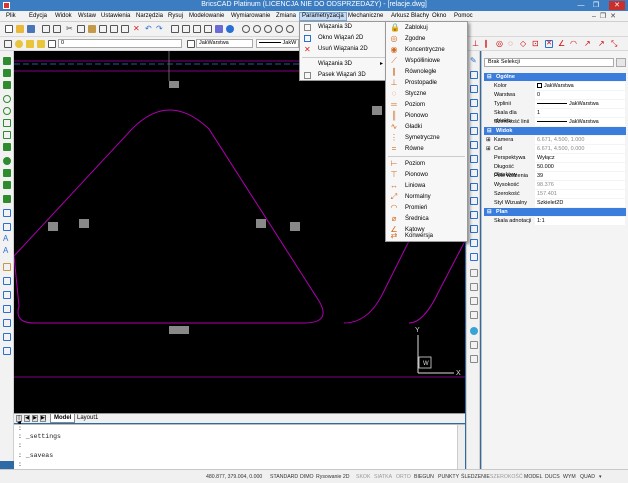 The height and width of the screenshot is (483, 628). I want to click on tab-first-button: |◀, so click(19, 420).